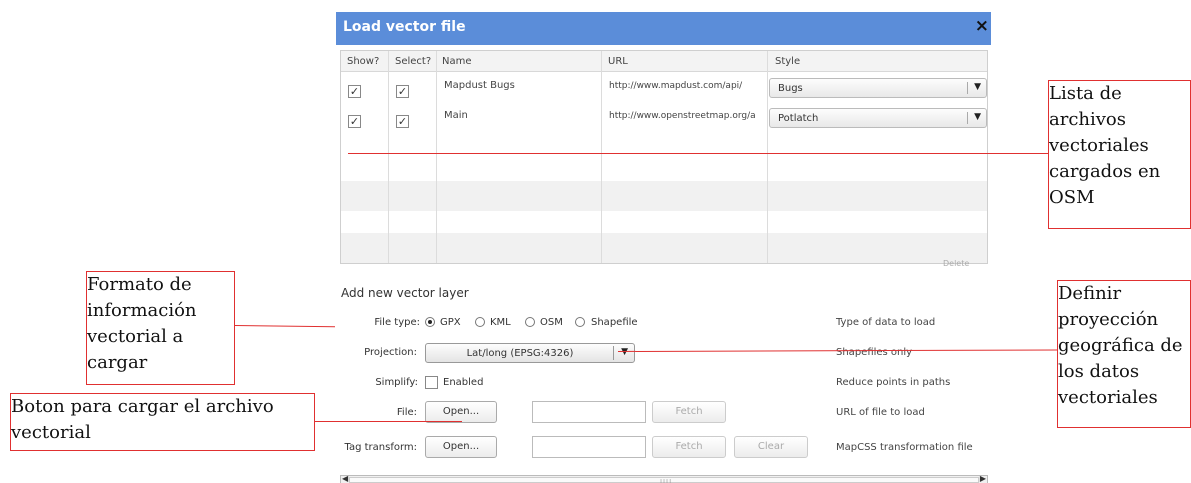 The height and width of the screenshot is (483, 1191). What do you see at coordinates (479, 85) in the screenshot?
I see `layer-name: Mapdust Bugs` at bounding box center [479, 85].